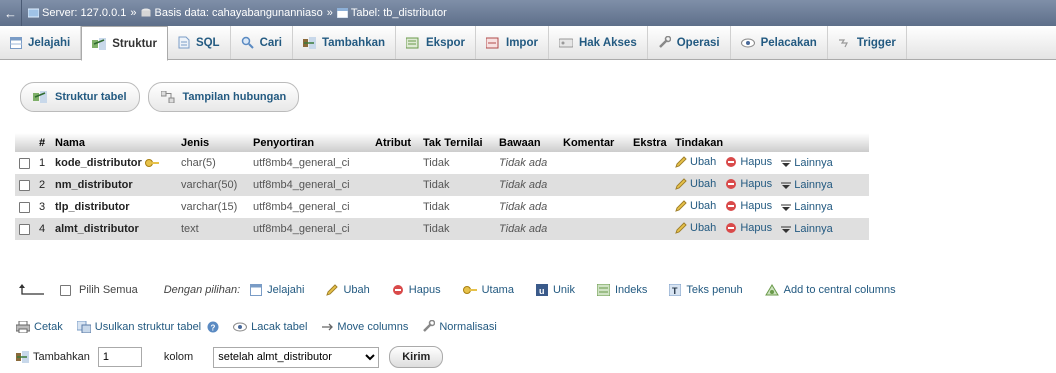  What do you see at coordinates (119, 357) in the screenshot?
I see `column-count-input` at bounding box center [119, 357].